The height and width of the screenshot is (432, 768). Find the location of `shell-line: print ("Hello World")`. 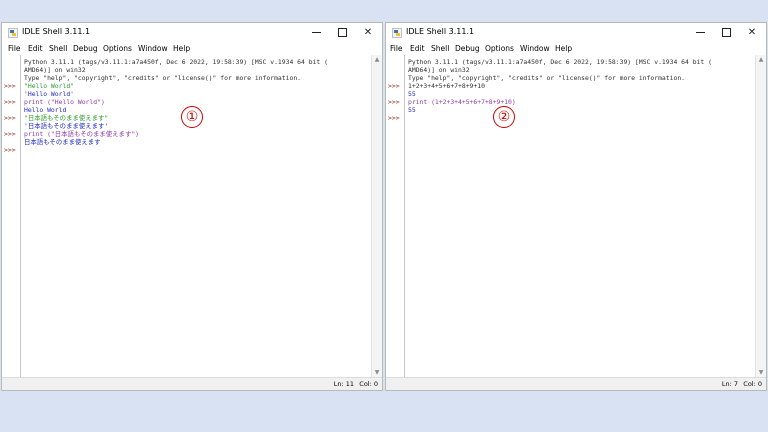

shell-line: print ("Hello World") is located at coordinates (64, 102).